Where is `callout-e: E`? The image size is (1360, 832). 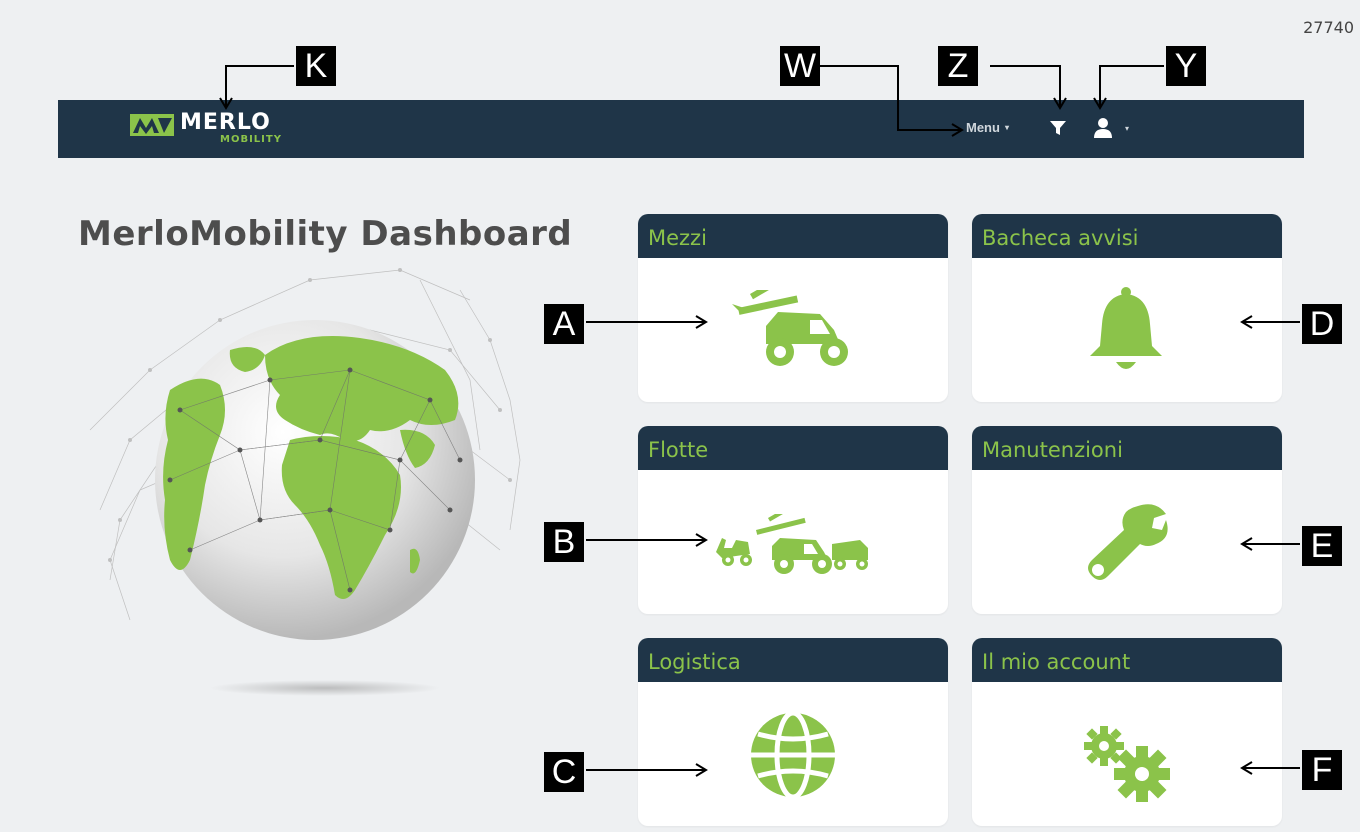 callout-e: E is located at coordinates (1322, 546).